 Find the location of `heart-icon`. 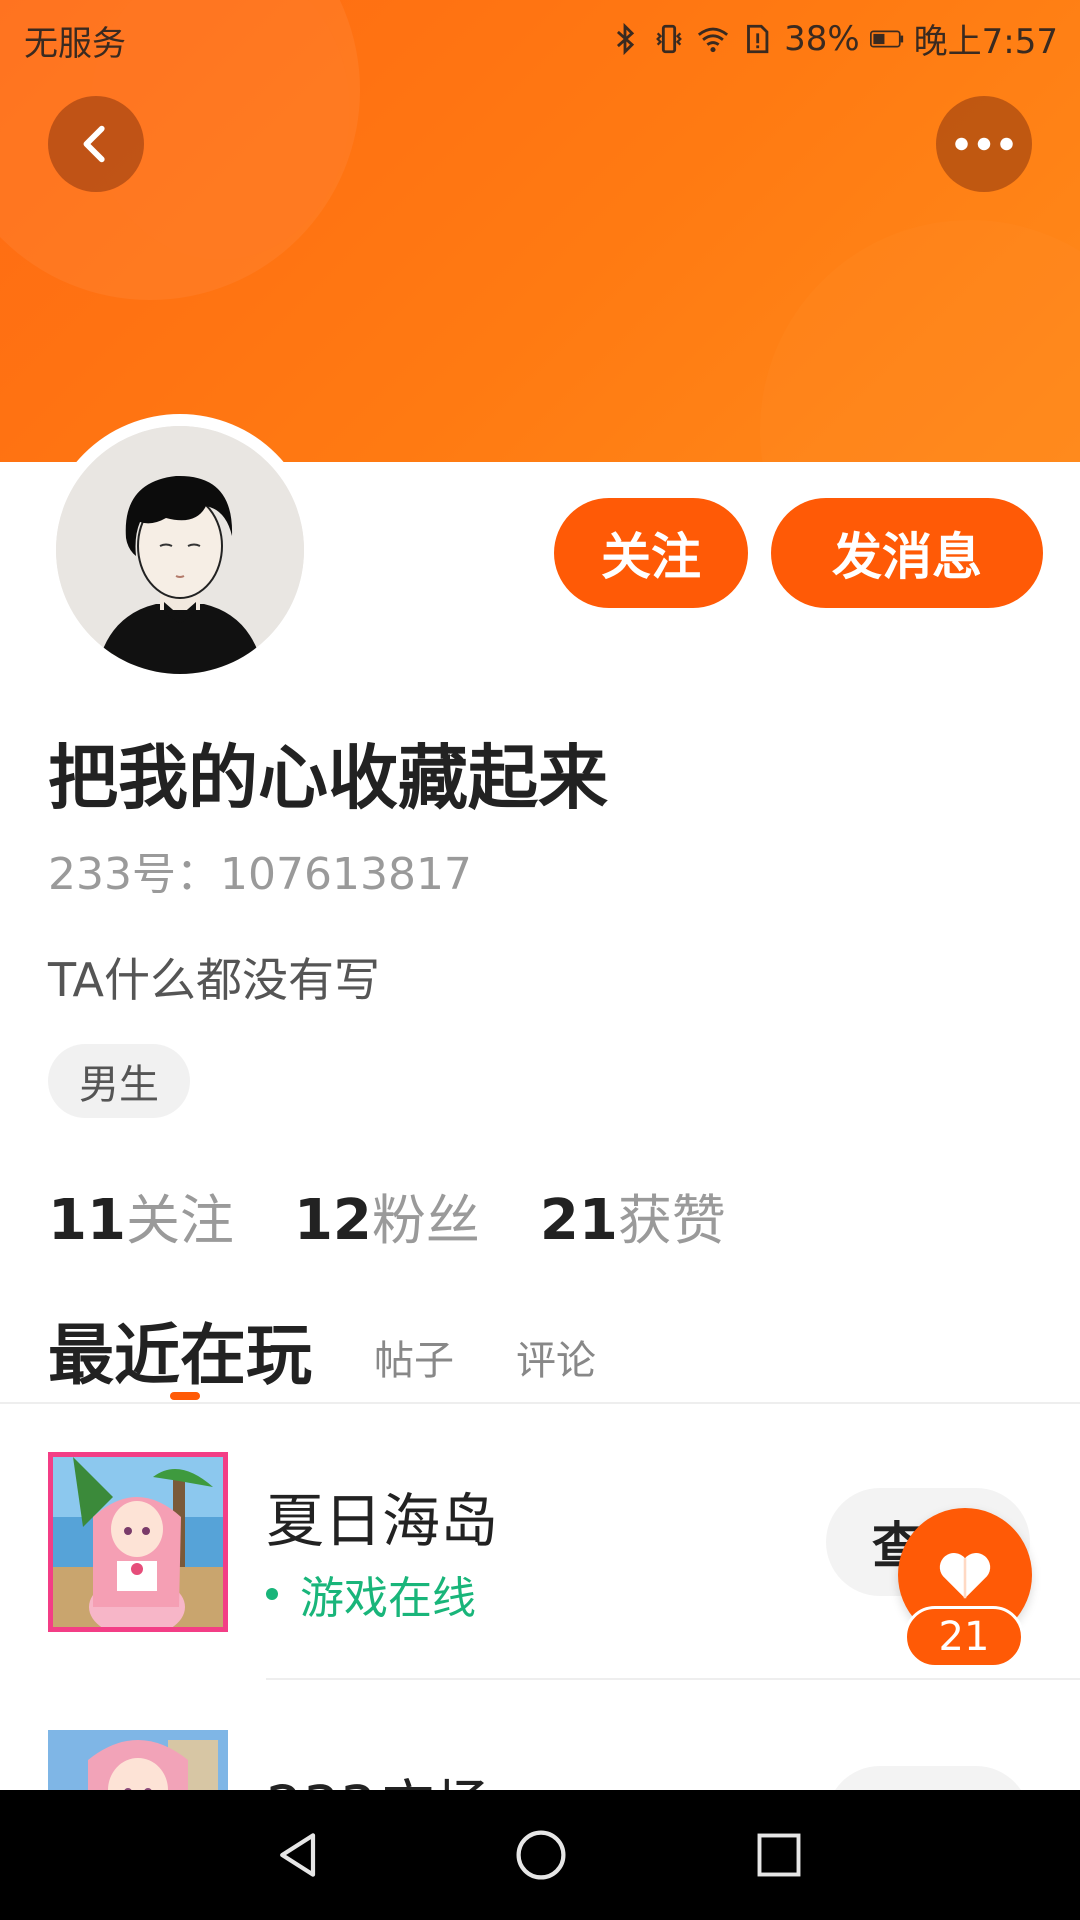

heart-icon is located at coordinates (965, 1576).